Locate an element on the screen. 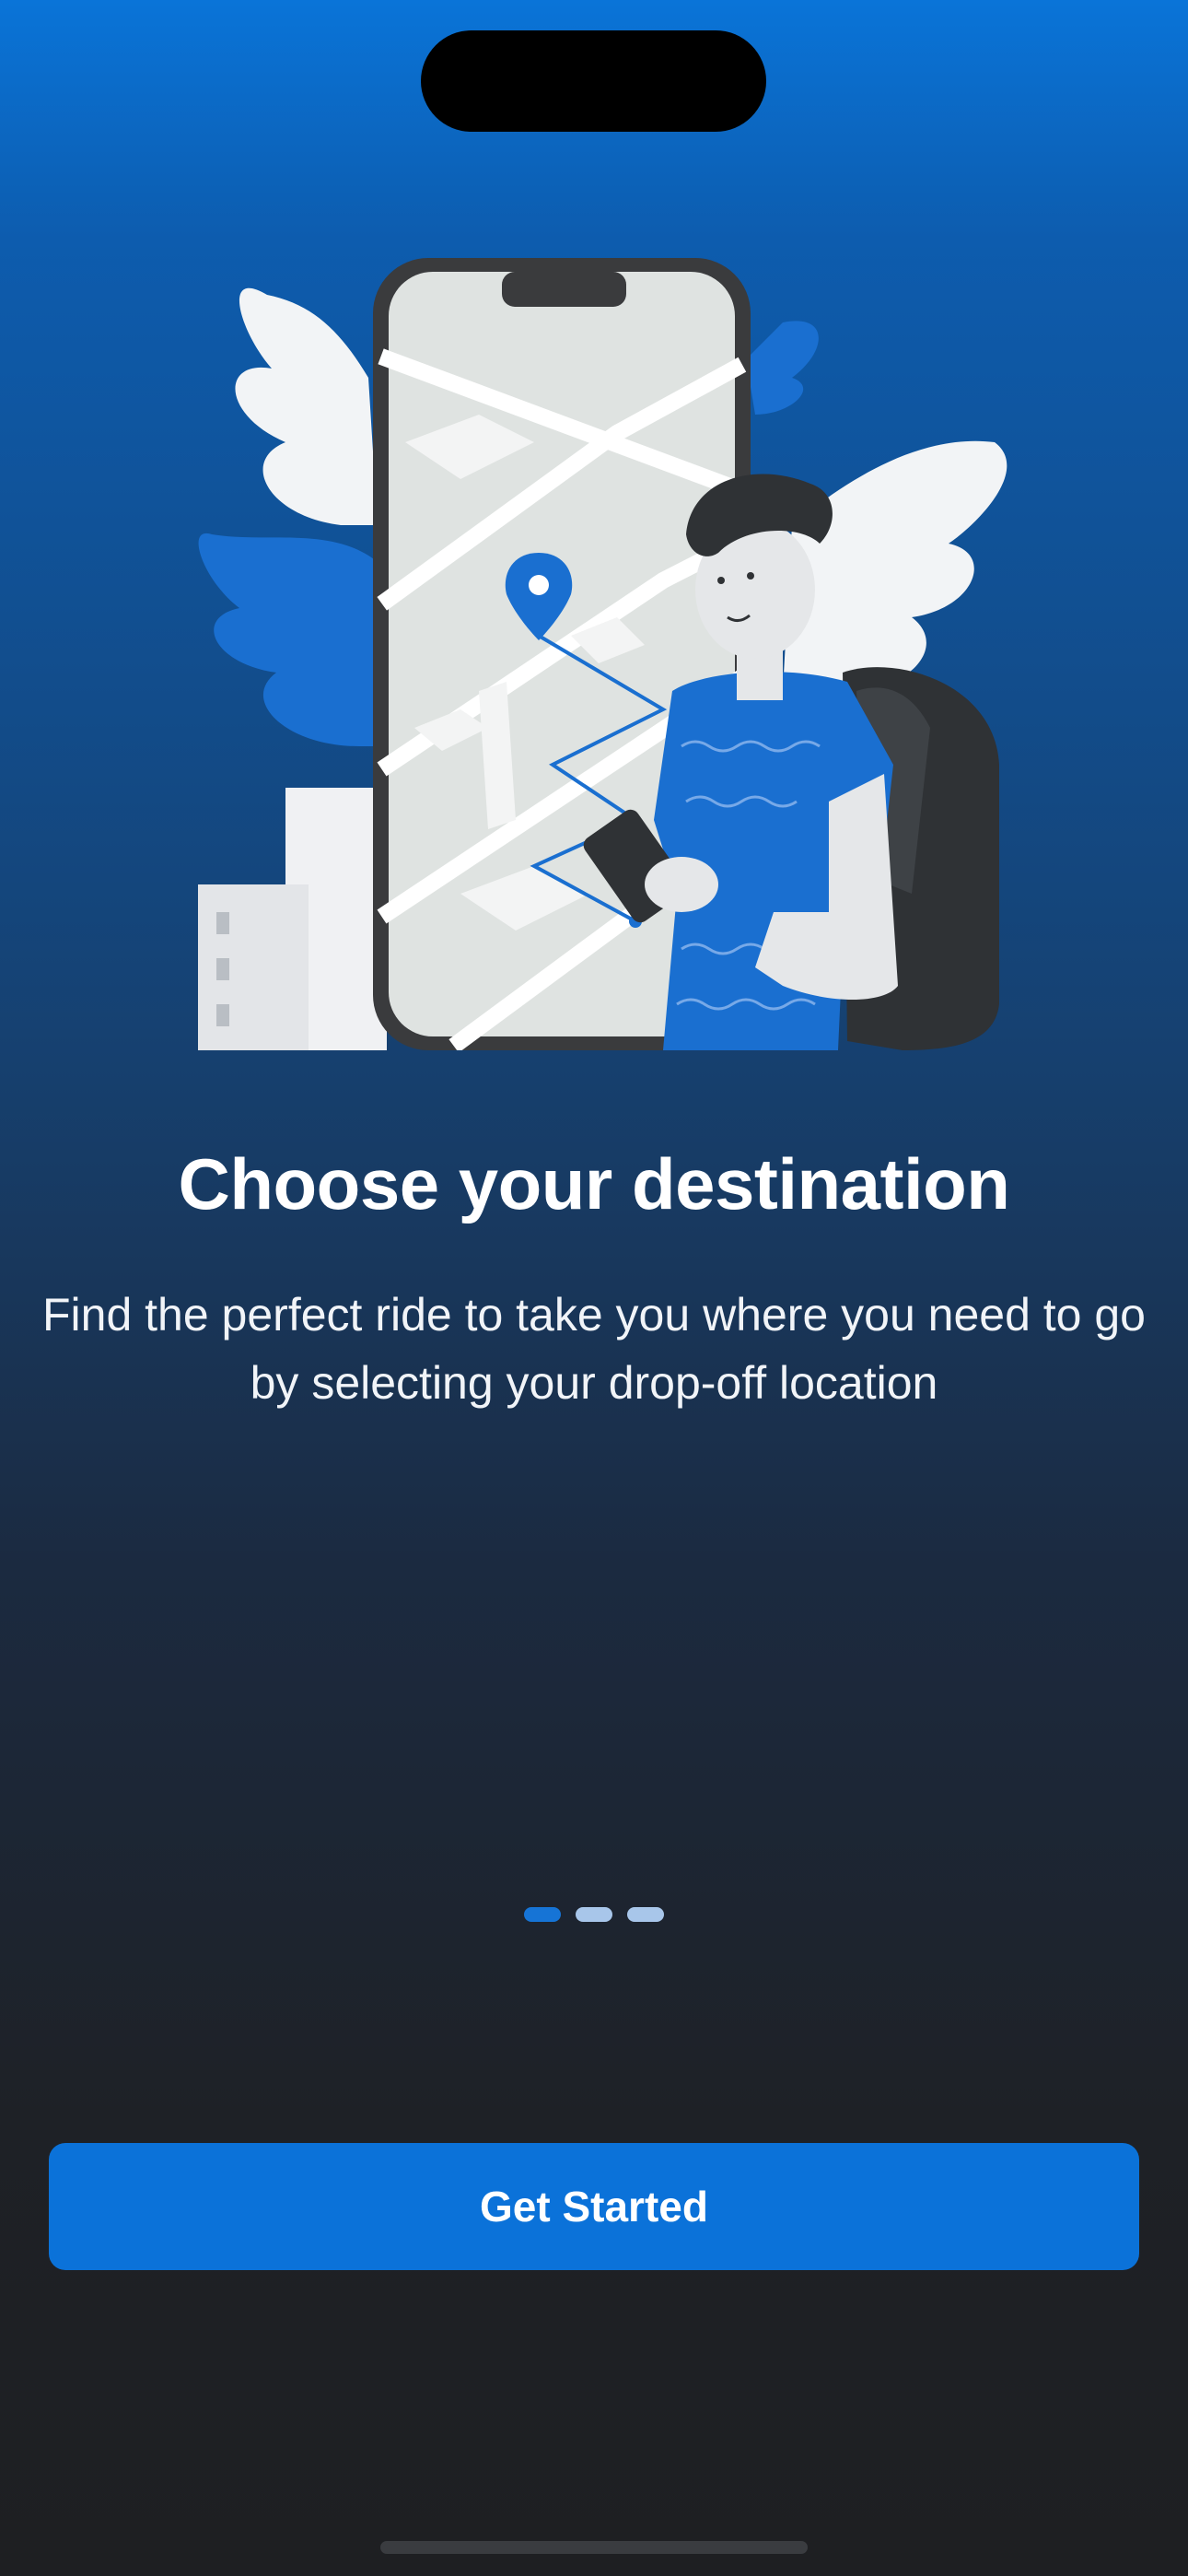  page-indicator is located at coordinates (594, 1916).